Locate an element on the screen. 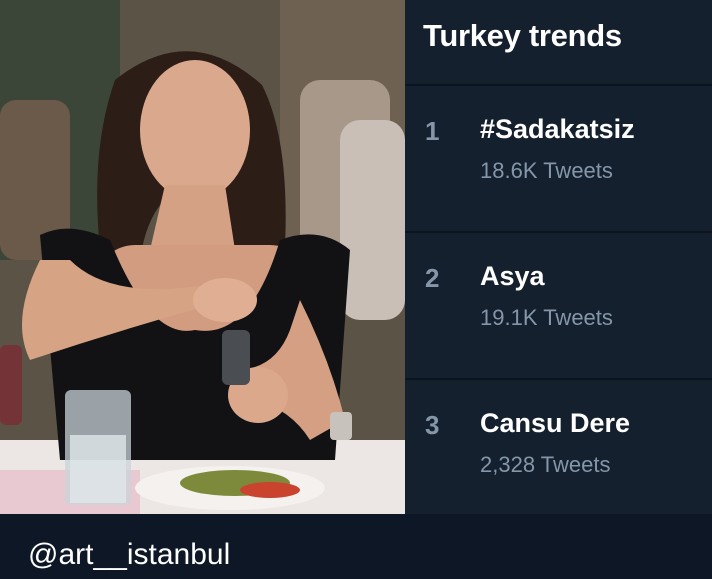 This screenshot has width=712, height=579. trend-name: Asya is located at coordinates (512, 276).